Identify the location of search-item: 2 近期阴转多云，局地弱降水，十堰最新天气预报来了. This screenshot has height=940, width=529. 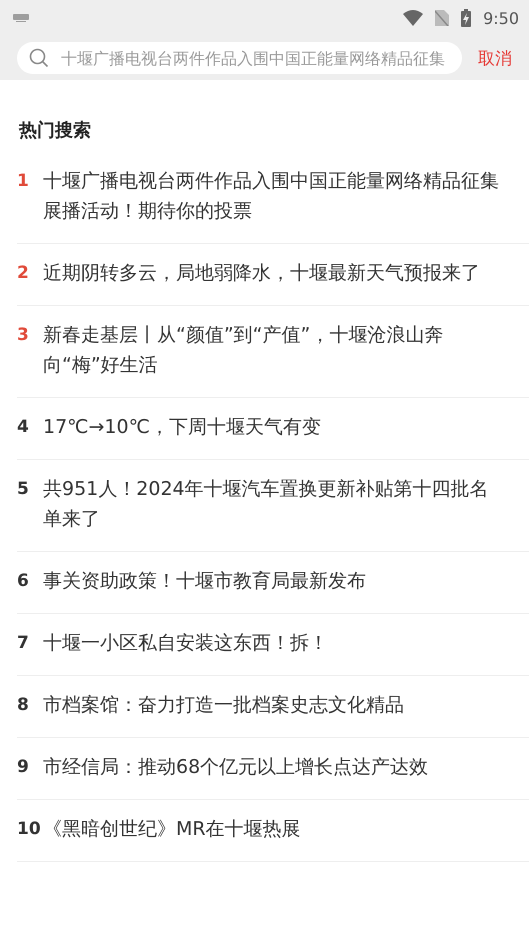
(273, 275).